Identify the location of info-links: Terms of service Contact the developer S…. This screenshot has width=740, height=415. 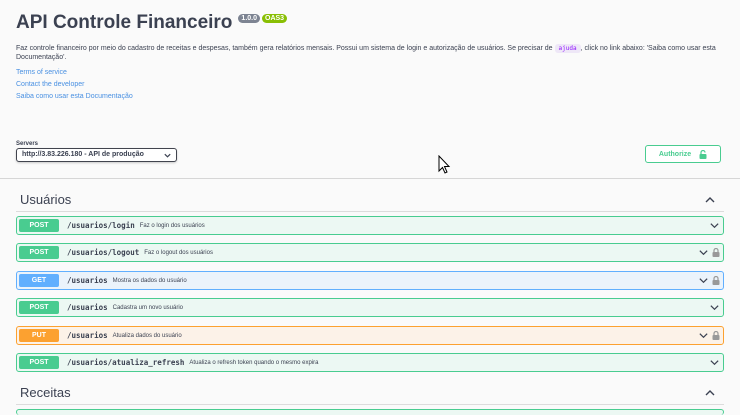
(370, 85).